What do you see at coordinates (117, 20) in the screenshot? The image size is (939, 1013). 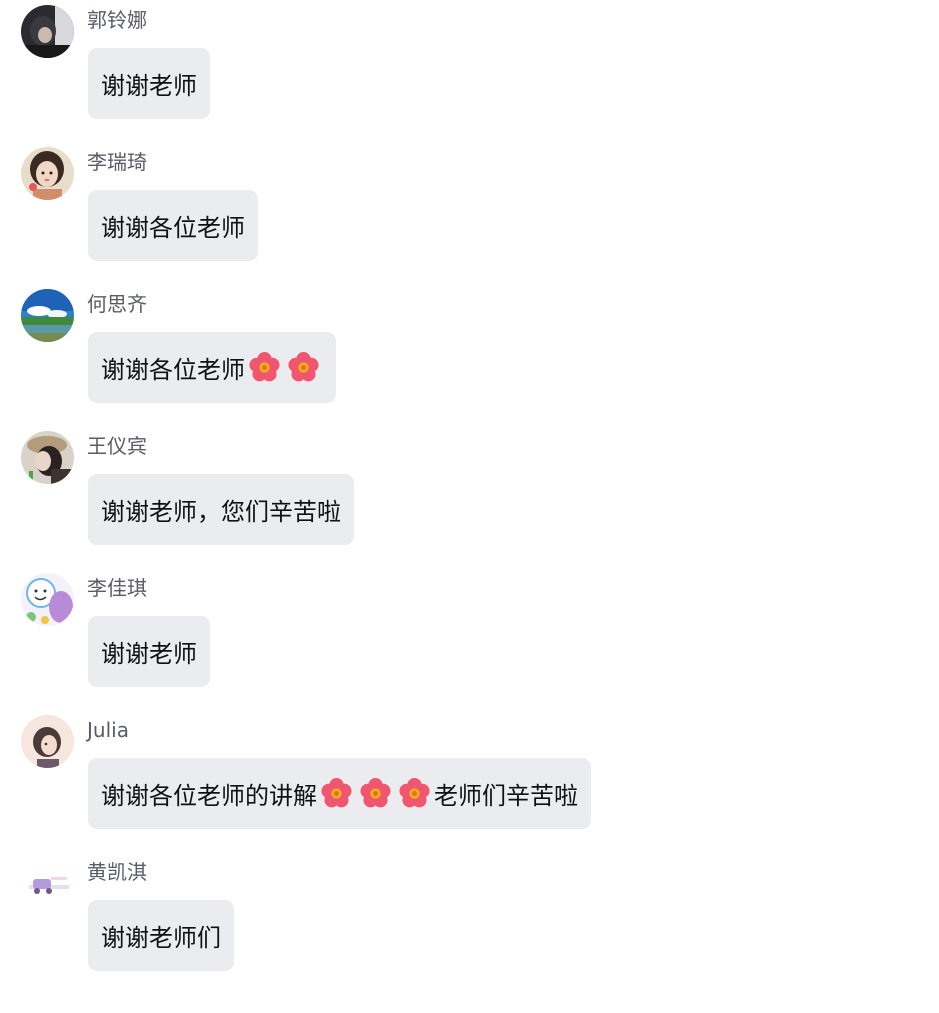 I see `sender-name: 郭铃娜` at bounding box center [117, 20].